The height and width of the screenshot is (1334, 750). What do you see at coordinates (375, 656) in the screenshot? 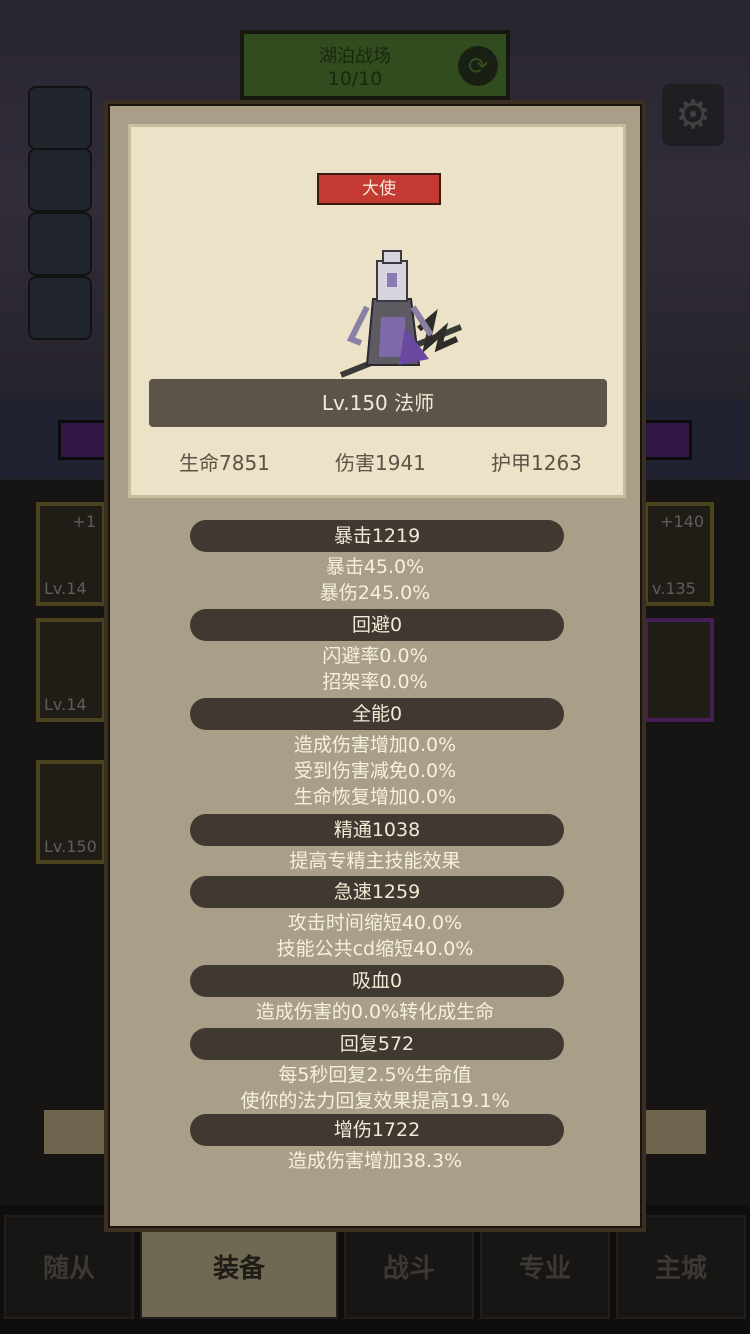
I see `stat-detail: 闪避率0.0%` at bounding box center [375, 656].